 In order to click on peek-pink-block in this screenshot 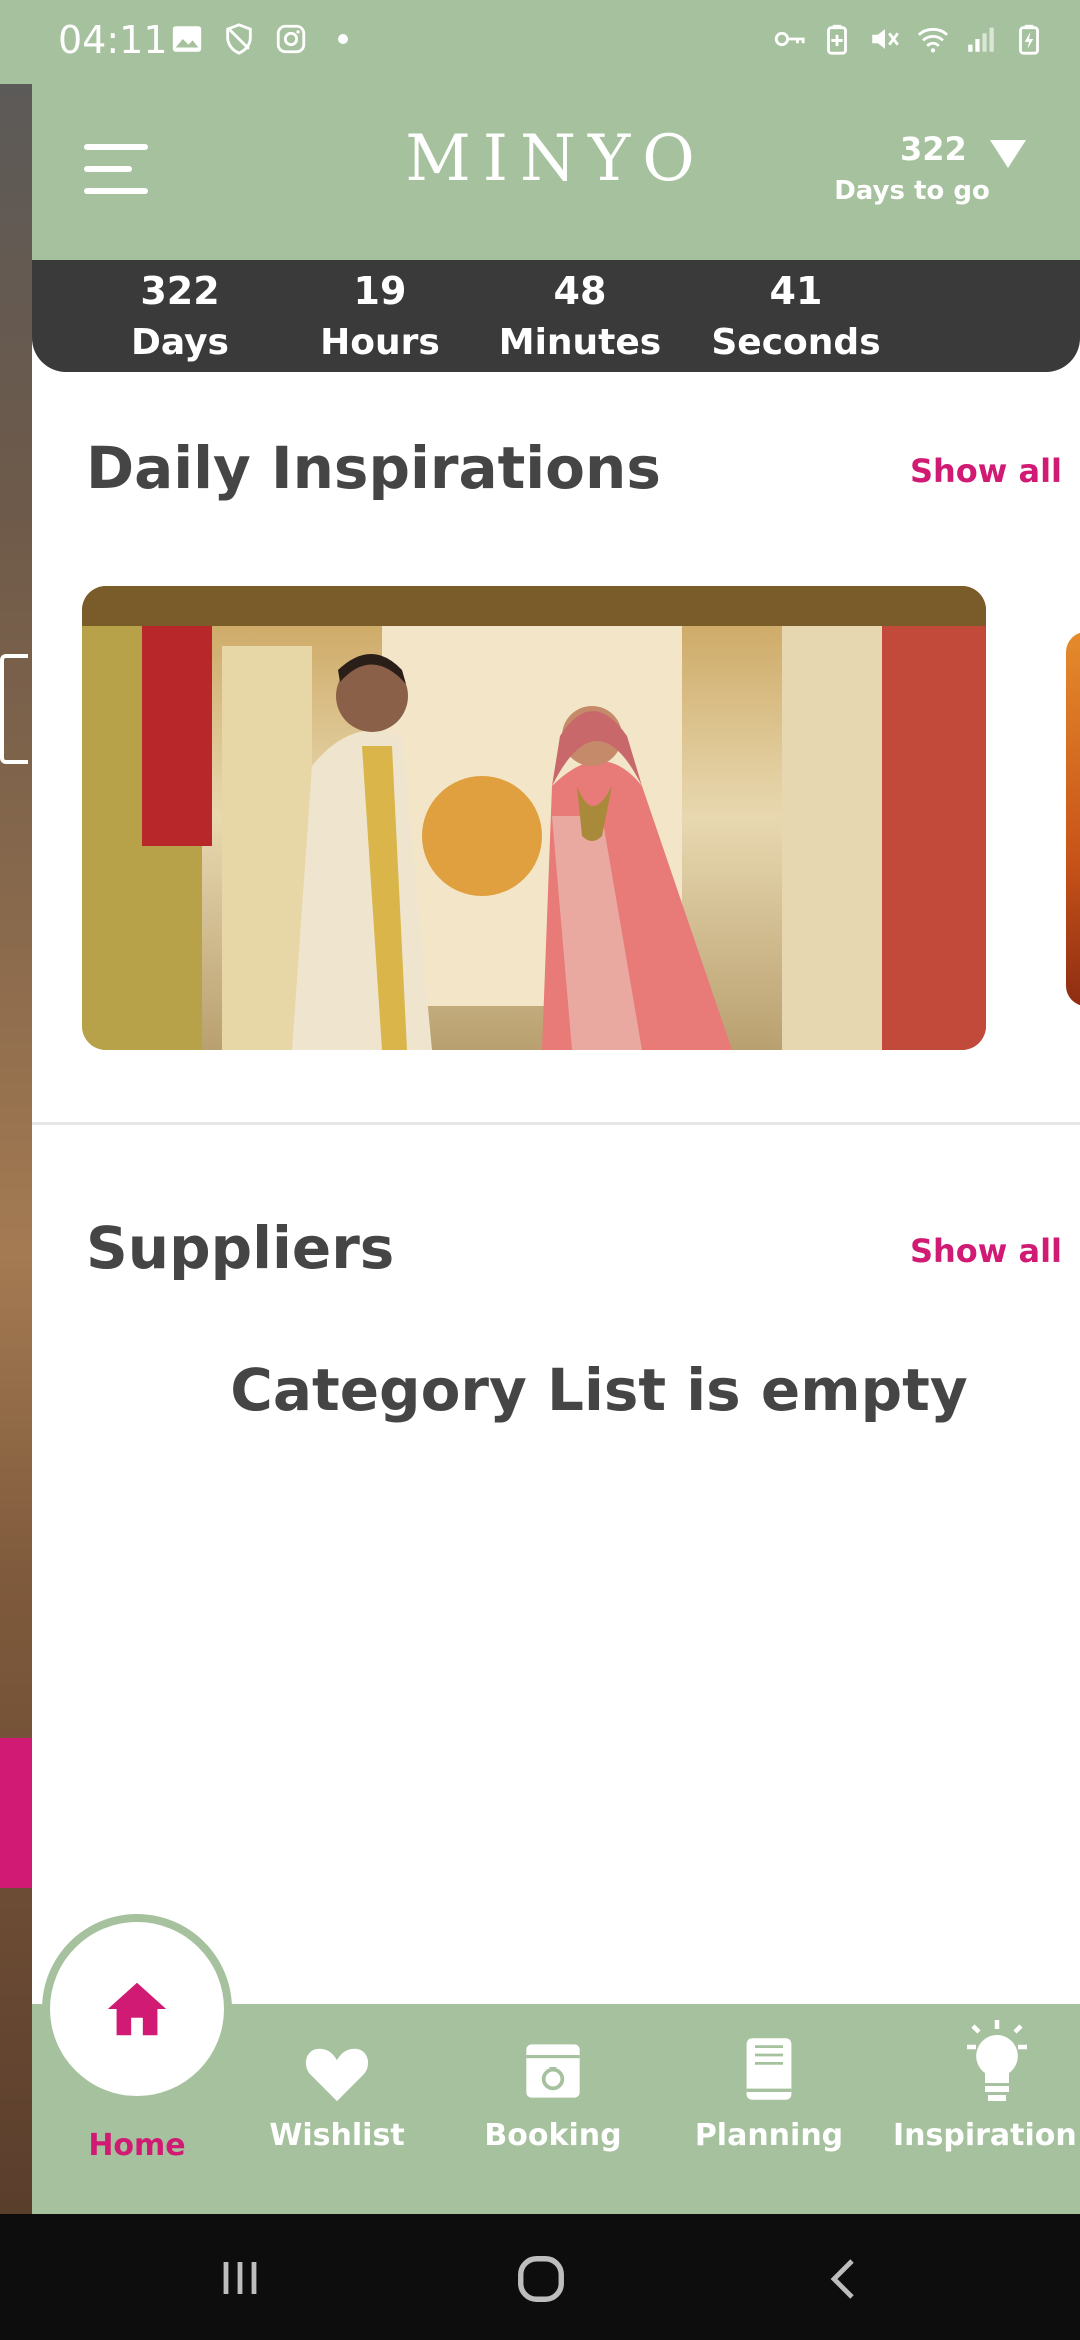, I will do `click(16, 1813)`.